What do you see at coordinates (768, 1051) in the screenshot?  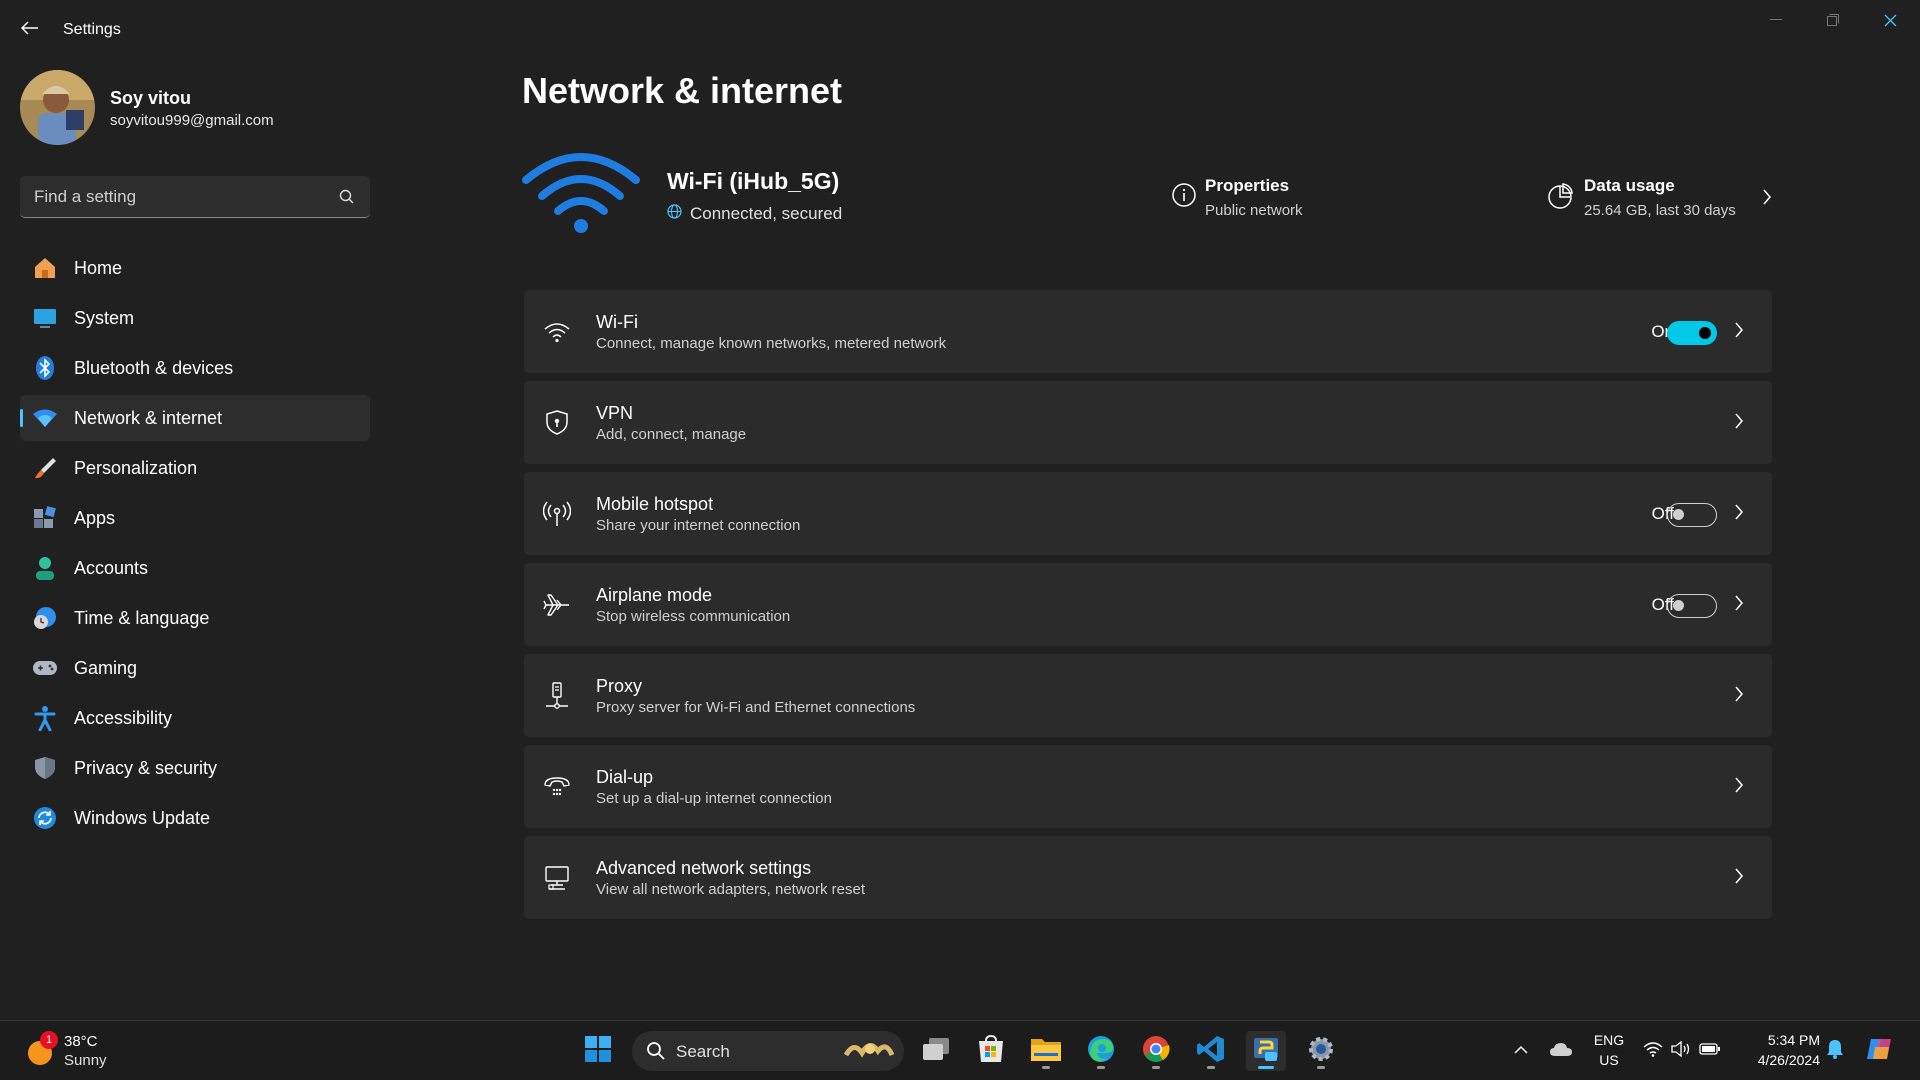 I see `taskbar-search: Search` at bounding box center [768, 1051].